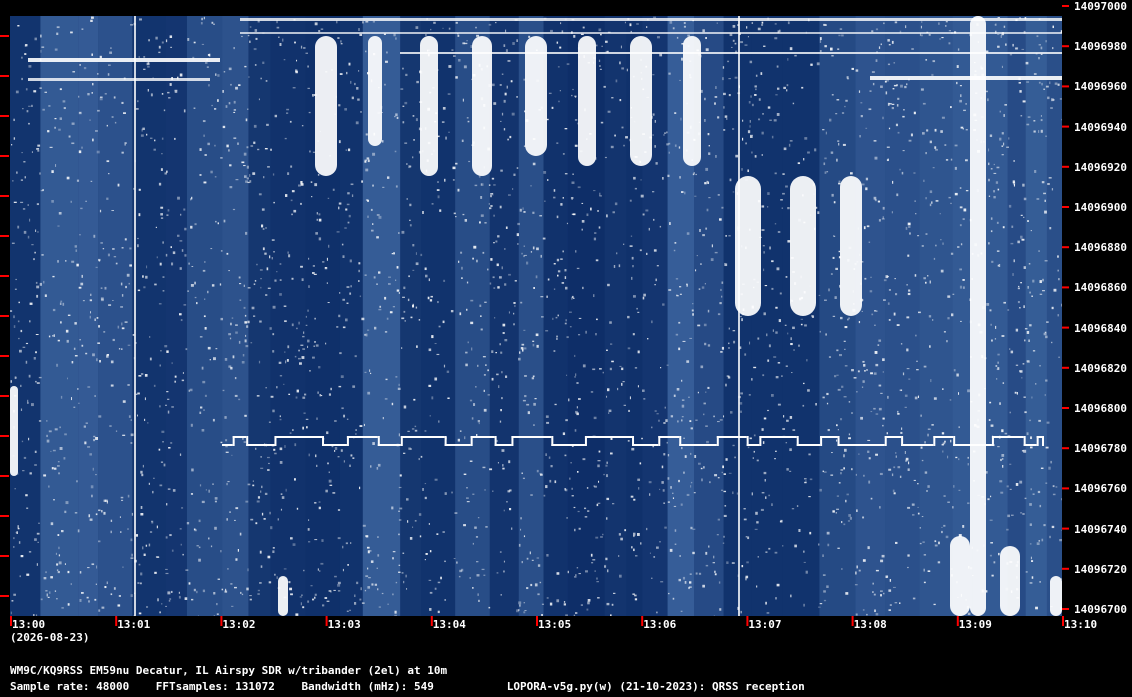  I want to click on fft-samples: FFTsamples: 131072, so click(215, 686).